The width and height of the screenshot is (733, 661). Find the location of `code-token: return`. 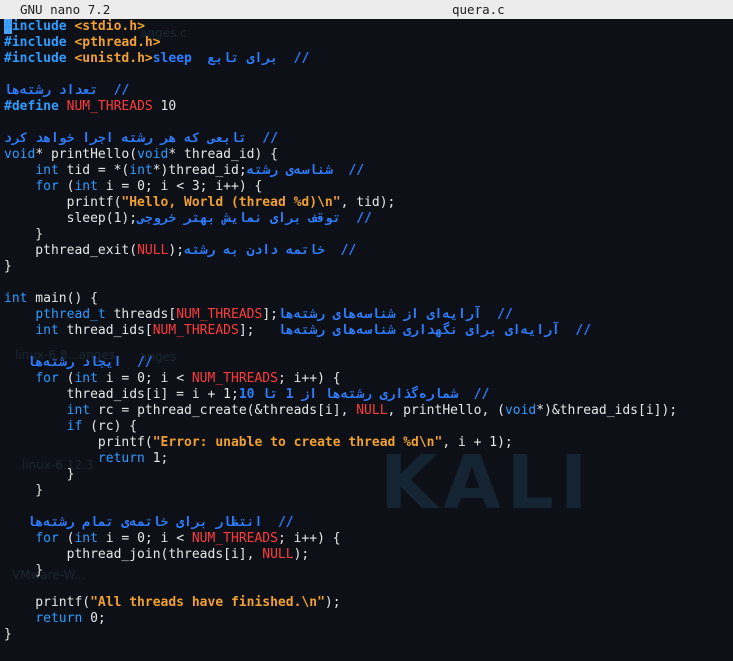

code-token: return is located at coordinates (121, 458).